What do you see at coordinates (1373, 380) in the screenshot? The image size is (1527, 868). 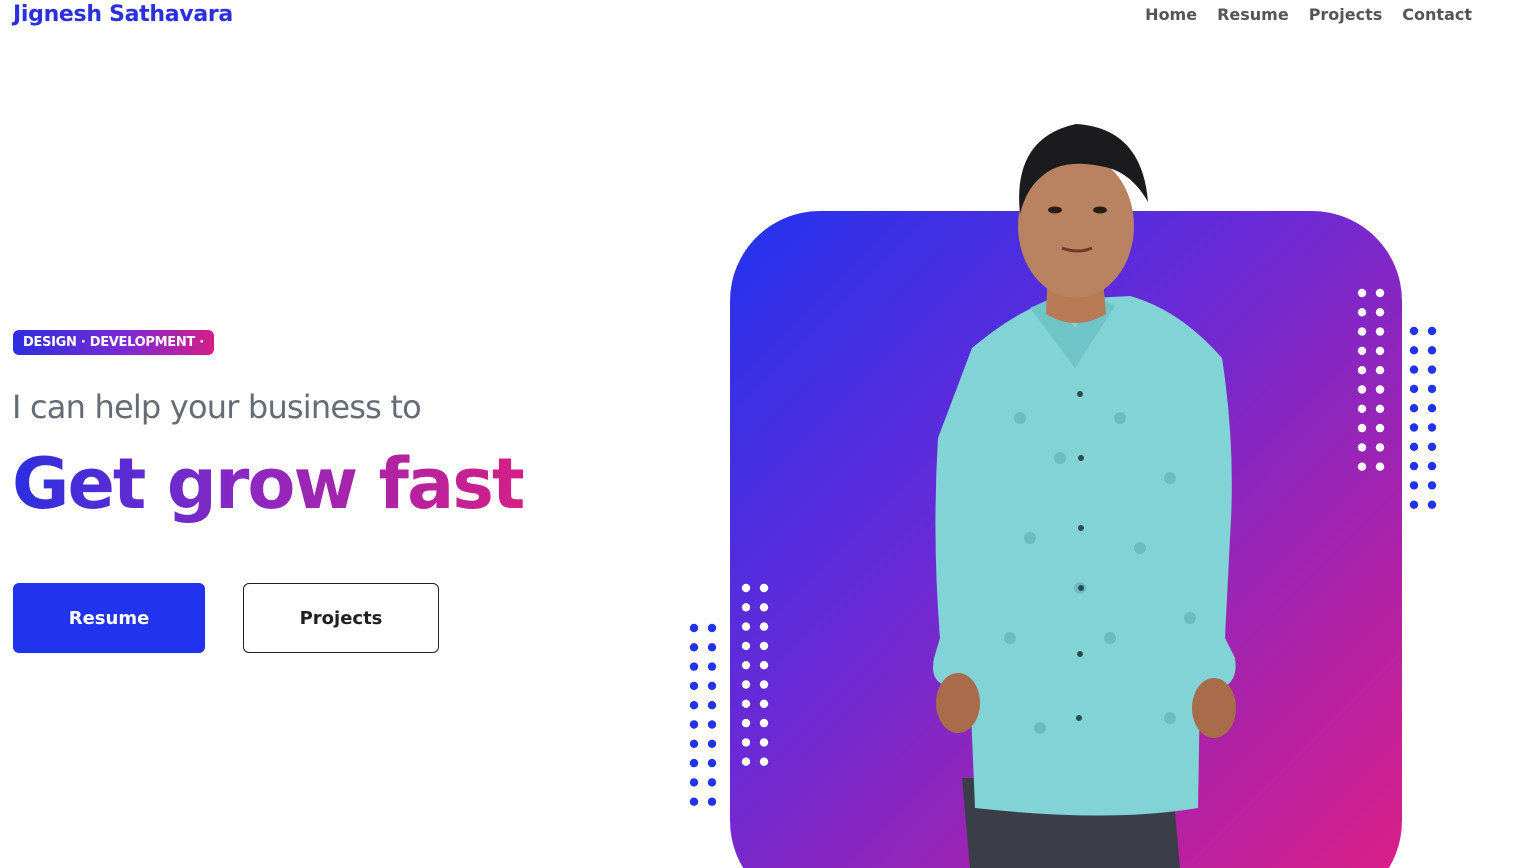 I see `white-dots-top-right` at bounding box center [1373, 380].